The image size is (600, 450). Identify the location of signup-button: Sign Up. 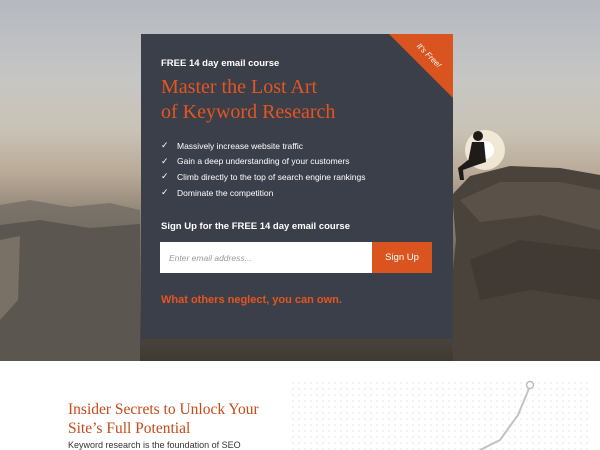
(402, 257).